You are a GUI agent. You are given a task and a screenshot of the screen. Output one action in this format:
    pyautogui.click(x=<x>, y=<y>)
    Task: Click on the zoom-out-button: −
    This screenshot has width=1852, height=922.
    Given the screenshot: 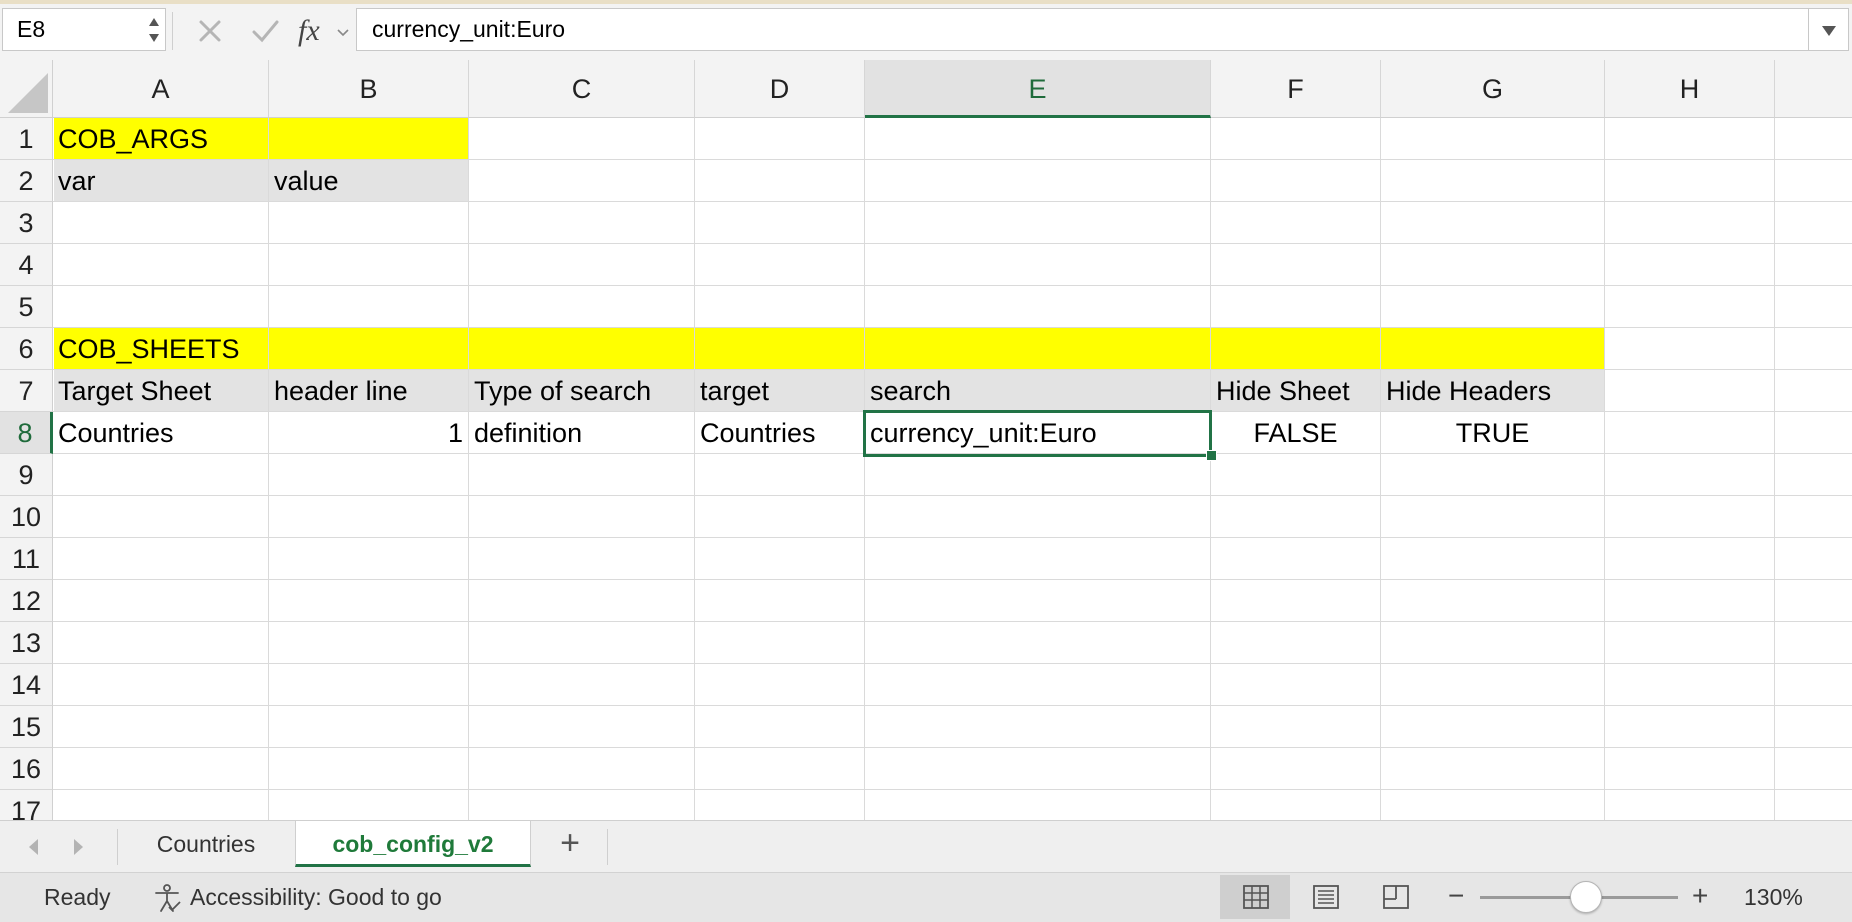 What is the action you would take?
    pyautogui.click(x=1456, y=896)
    